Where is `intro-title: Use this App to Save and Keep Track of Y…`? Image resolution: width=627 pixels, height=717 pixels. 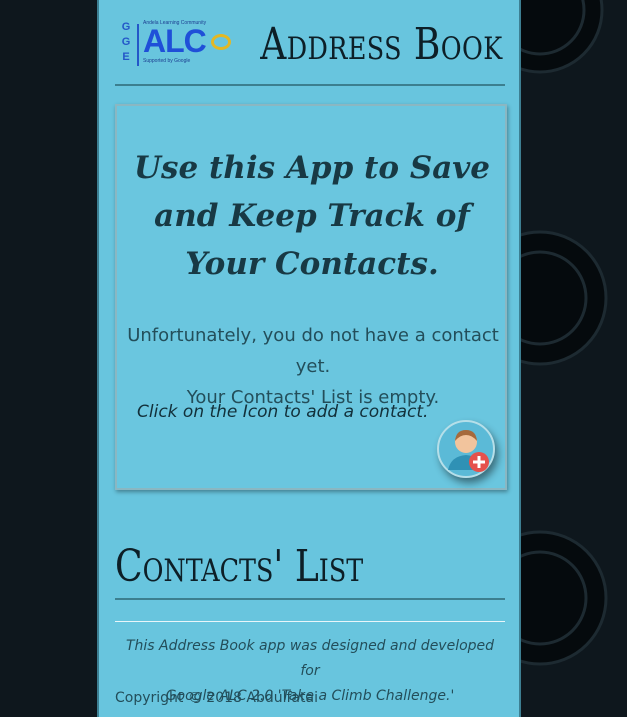
intro-title: Use this App to Save and Keep Track of Y… is located at coordinates (312, 216).